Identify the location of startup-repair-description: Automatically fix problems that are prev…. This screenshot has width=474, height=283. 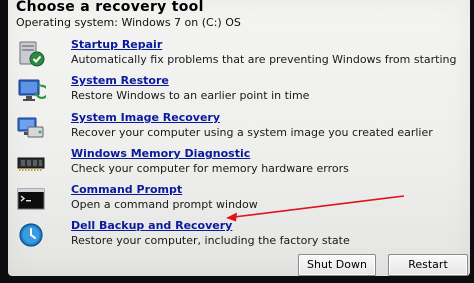
(264, 59).